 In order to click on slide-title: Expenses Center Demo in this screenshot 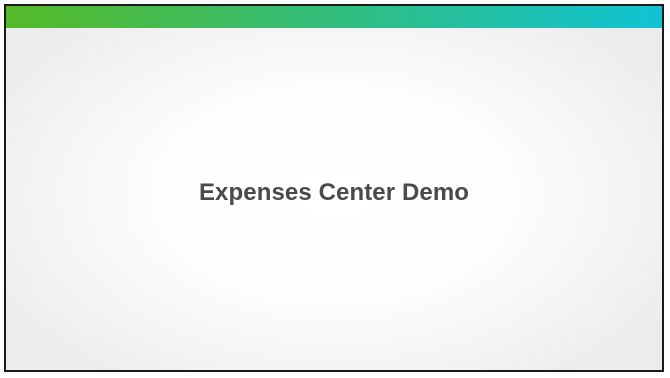, I will do `click(334, 192)`.